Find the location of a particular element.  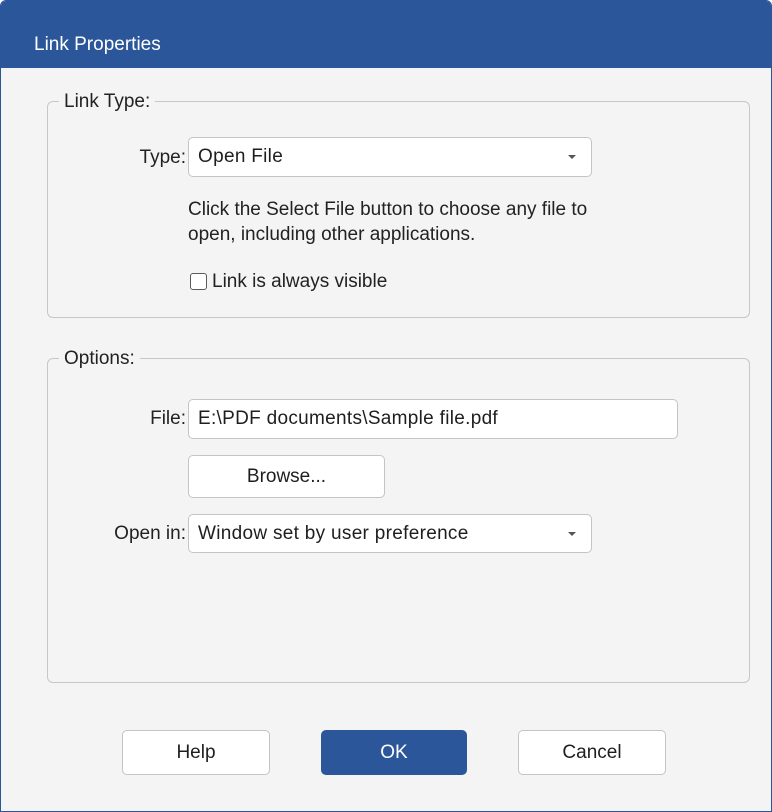

file-label: File: is located at coordinates (168, 418).